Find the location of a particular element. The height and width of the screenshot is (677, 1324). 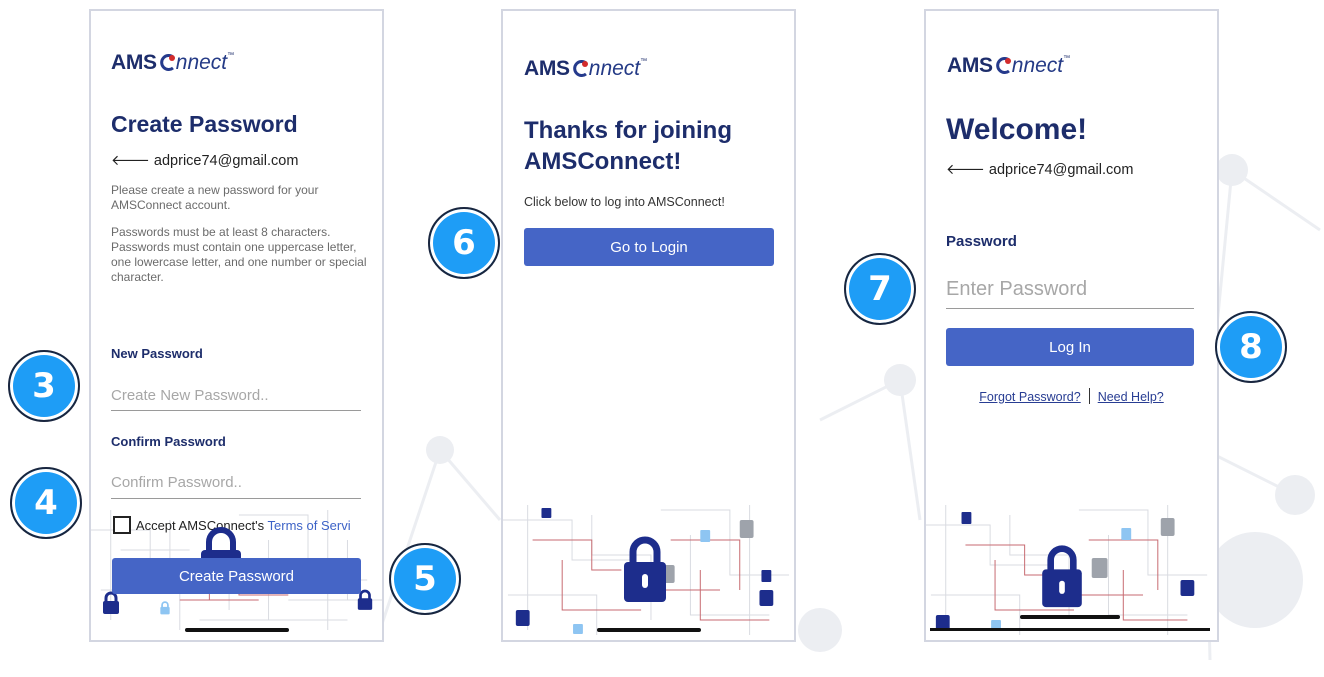

page-title: Welcome! is located at coordinates (1017, 129).